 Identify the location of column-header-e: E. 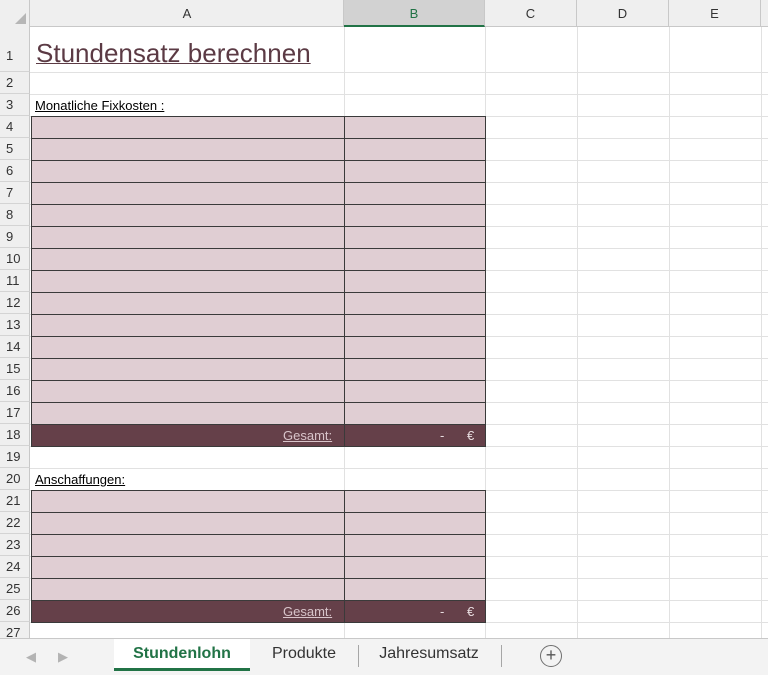
(715, 13).